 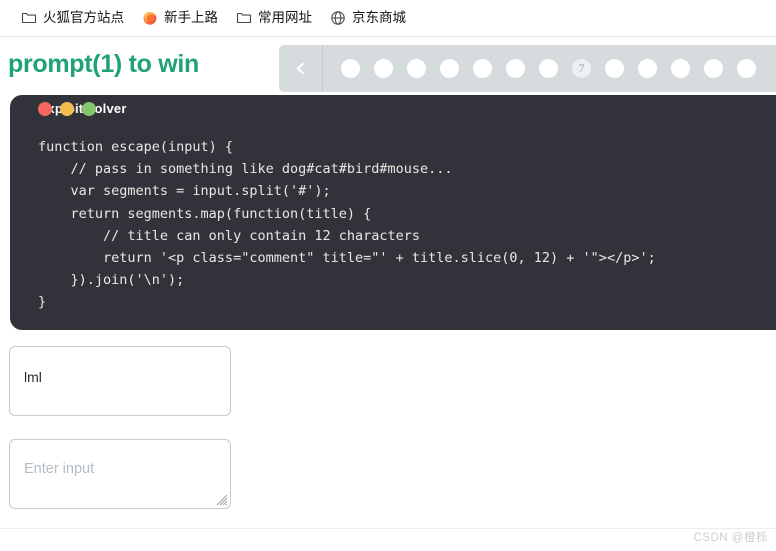 I want to click on code-line: }).join('\n');, so click(x=111, y=280).